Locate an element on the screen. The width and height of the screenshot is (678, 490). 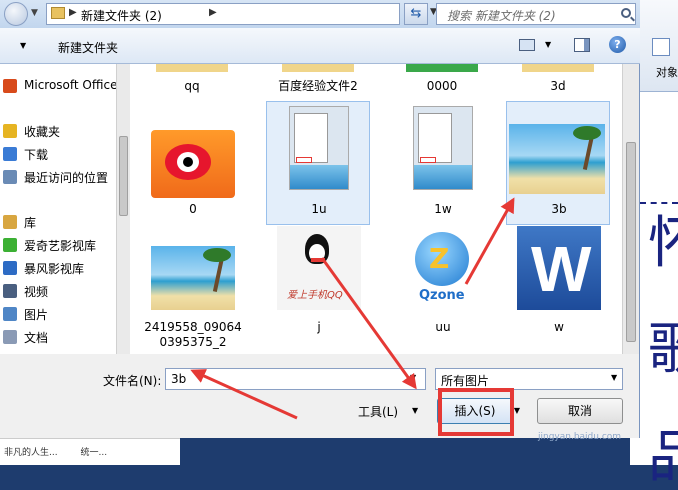
file-name: qq is located at coordinates (192, 86).